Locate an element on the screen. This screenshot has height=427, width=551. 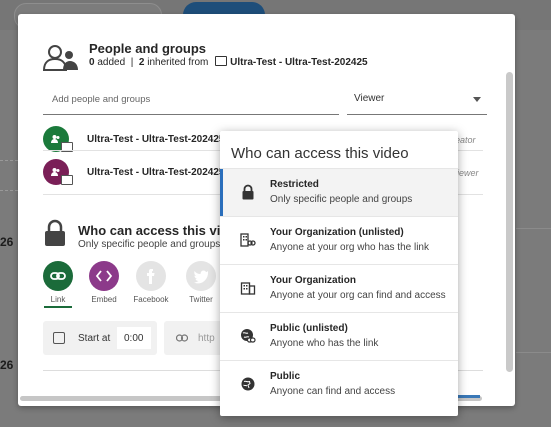
share-url-field: http is located at coordinates (196, 338).